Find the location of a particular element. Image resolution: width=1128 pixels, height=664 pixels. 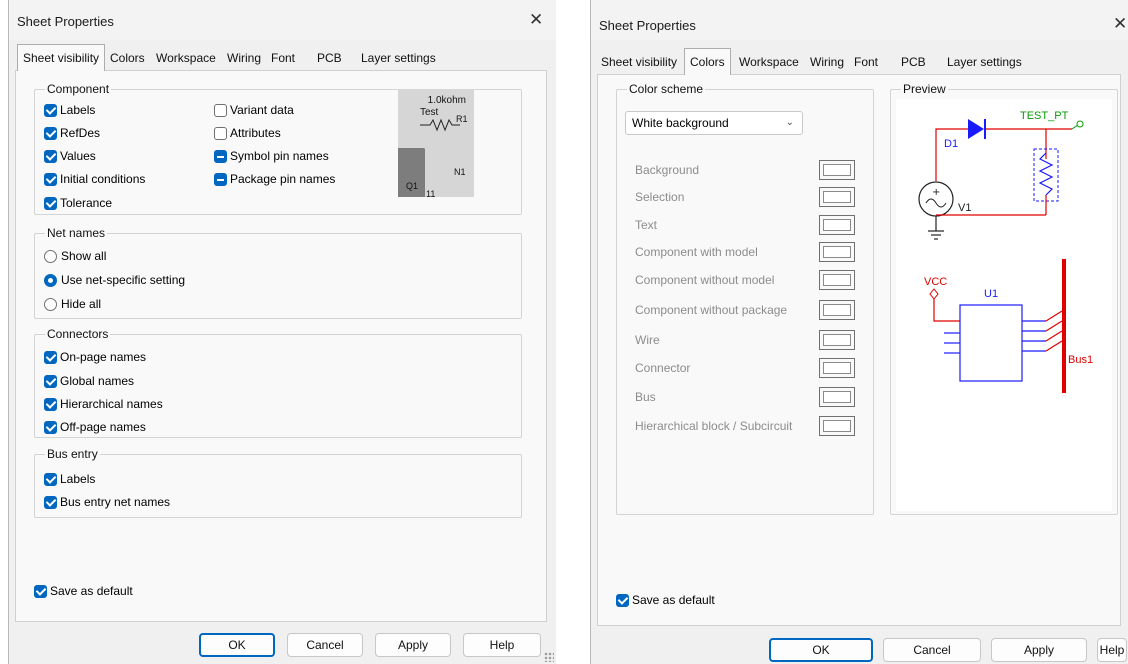

color-row-selection: Selection is located at coordinates (745, 197).